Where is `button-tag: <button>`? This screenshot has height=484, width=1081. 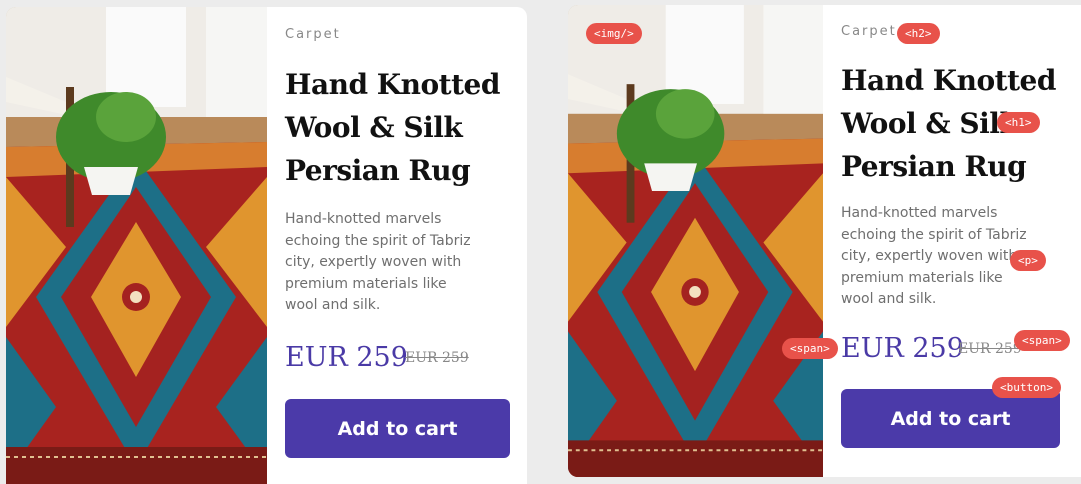 button-tag: <button> is located at coordinates (1026, 387).